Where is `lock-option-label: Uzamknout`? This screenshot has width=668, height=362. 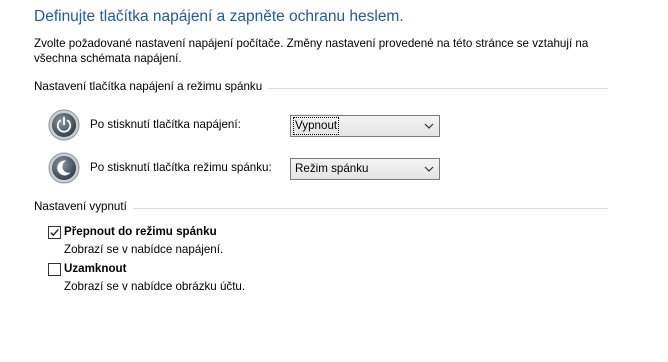 lock-option-label: Uzamknout is located at coordinates (95, 268).